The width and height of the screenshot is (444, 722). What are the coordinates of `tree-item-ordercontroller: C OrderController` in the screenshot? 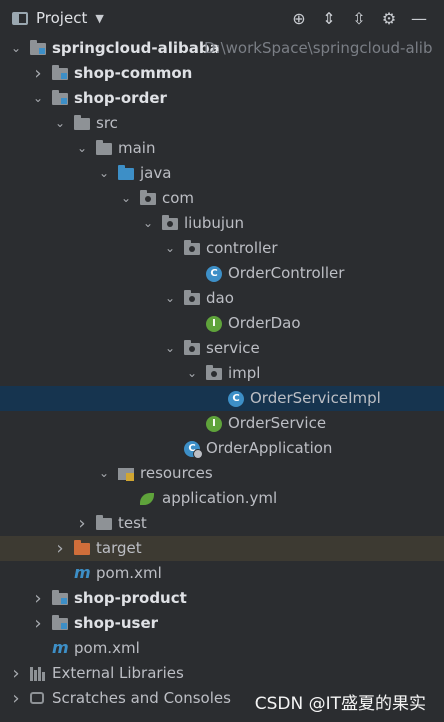 It's located at (222, 273).